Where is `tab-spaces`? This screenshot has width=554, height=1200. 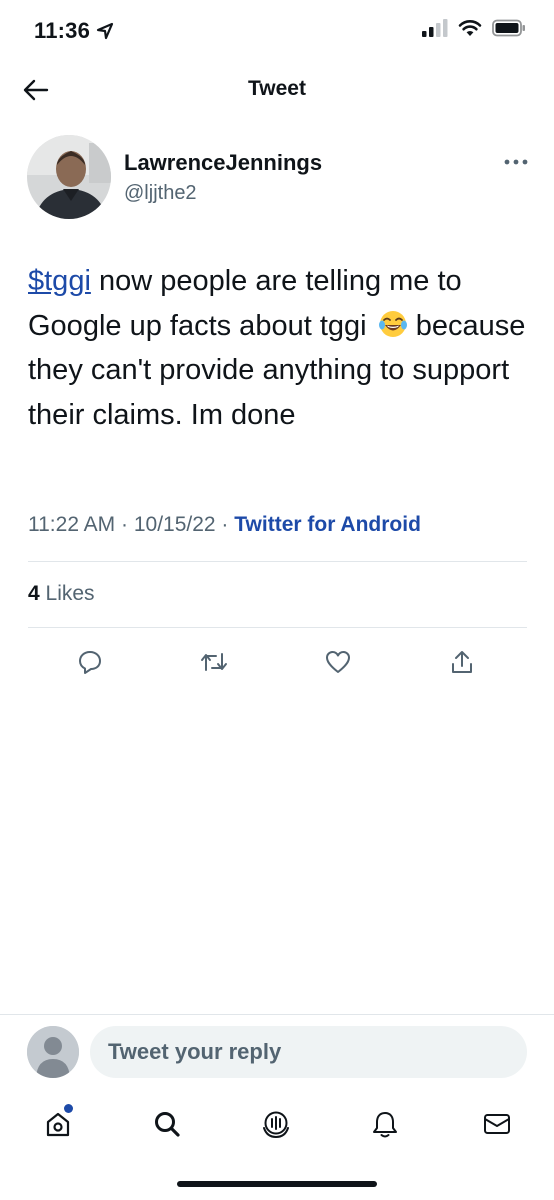
tab-spaces is located at coordinates (276, 1124).